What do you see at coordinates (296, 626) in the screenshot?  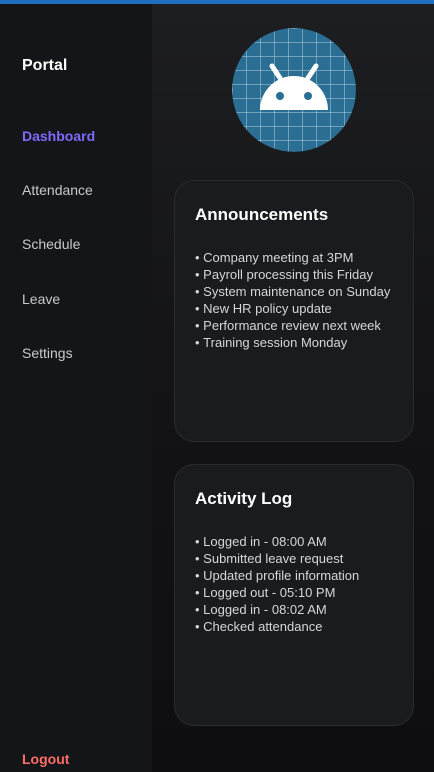 I see `list-item: Checked attendance` at bounding box center [296, 626].